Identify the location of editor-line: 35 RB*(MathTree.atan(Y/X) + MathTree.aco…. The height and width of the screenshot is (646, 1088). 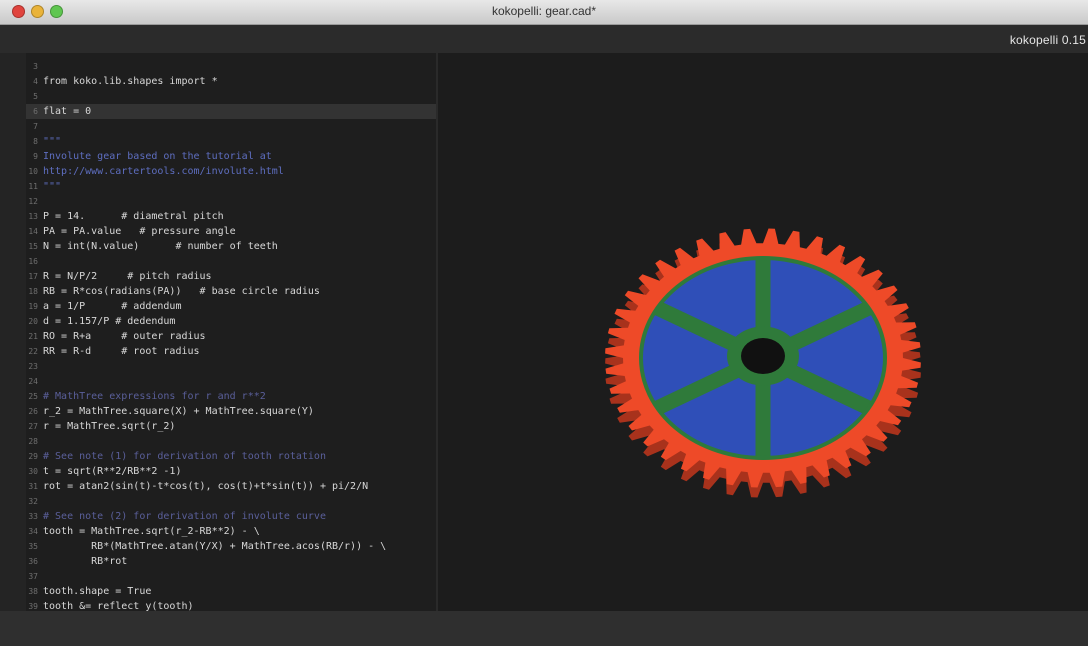
(231, 546).